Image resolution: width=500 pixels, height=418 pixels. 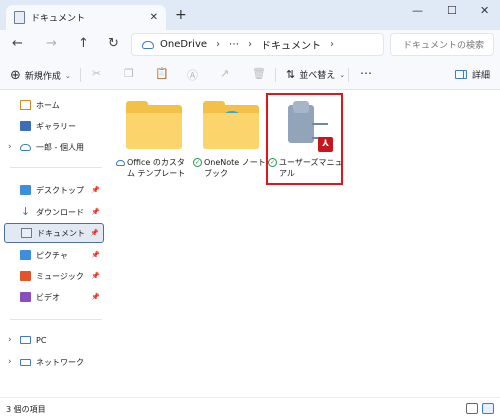 I want to click on up-button: ↑, so click(x=83, y=43).